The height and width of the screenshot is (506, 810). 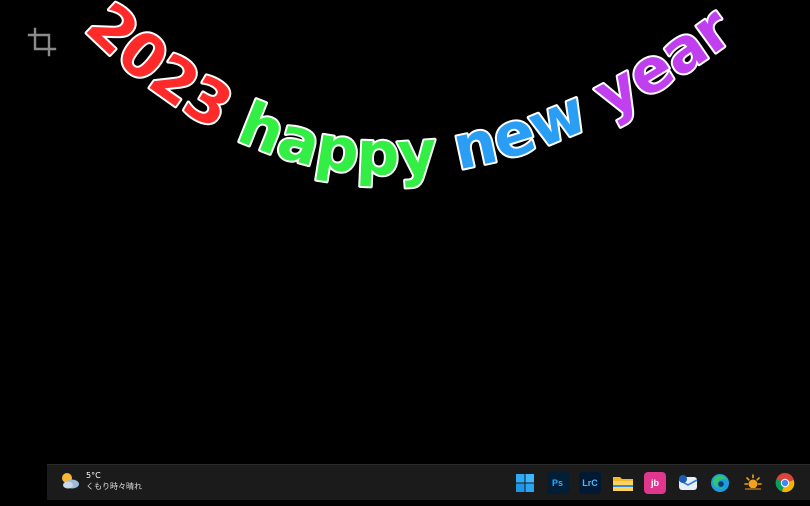 What do you see at coordinates (428, 482) in the screenshot?
I see `taskbar: 5°C くもり時々晴れ Ps LrC jb` at bounding box center [428, 482].